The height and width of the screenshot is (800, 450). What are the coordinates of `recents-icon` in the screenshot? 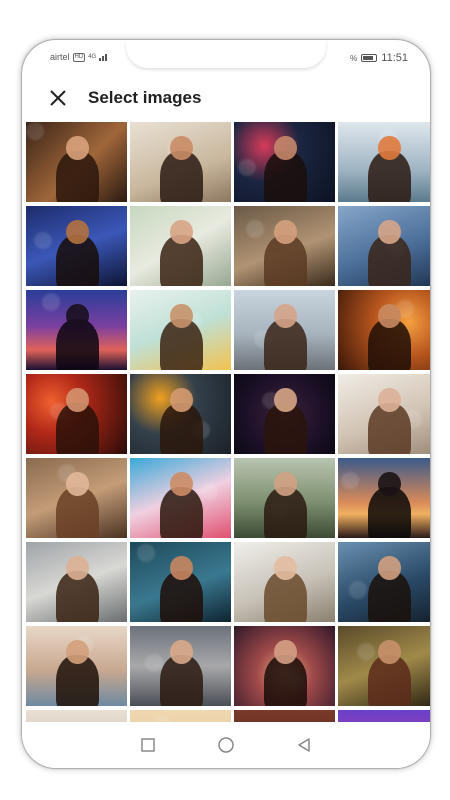 It's located at (148, 745).